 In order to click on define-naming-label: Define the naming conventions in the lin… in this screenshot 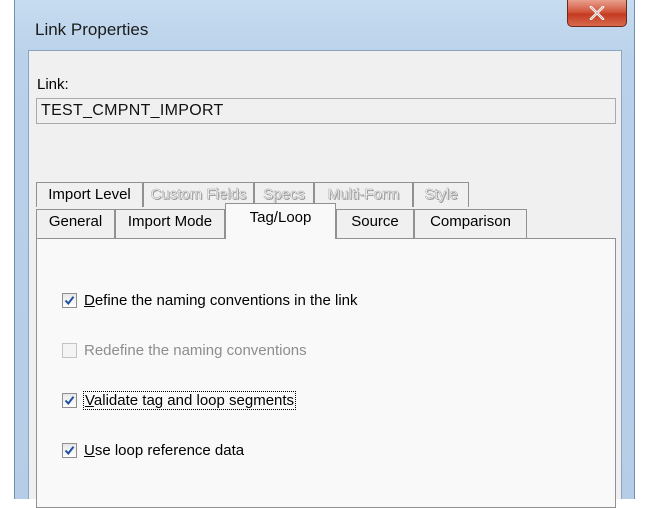, I will do `click(221, 300)`.